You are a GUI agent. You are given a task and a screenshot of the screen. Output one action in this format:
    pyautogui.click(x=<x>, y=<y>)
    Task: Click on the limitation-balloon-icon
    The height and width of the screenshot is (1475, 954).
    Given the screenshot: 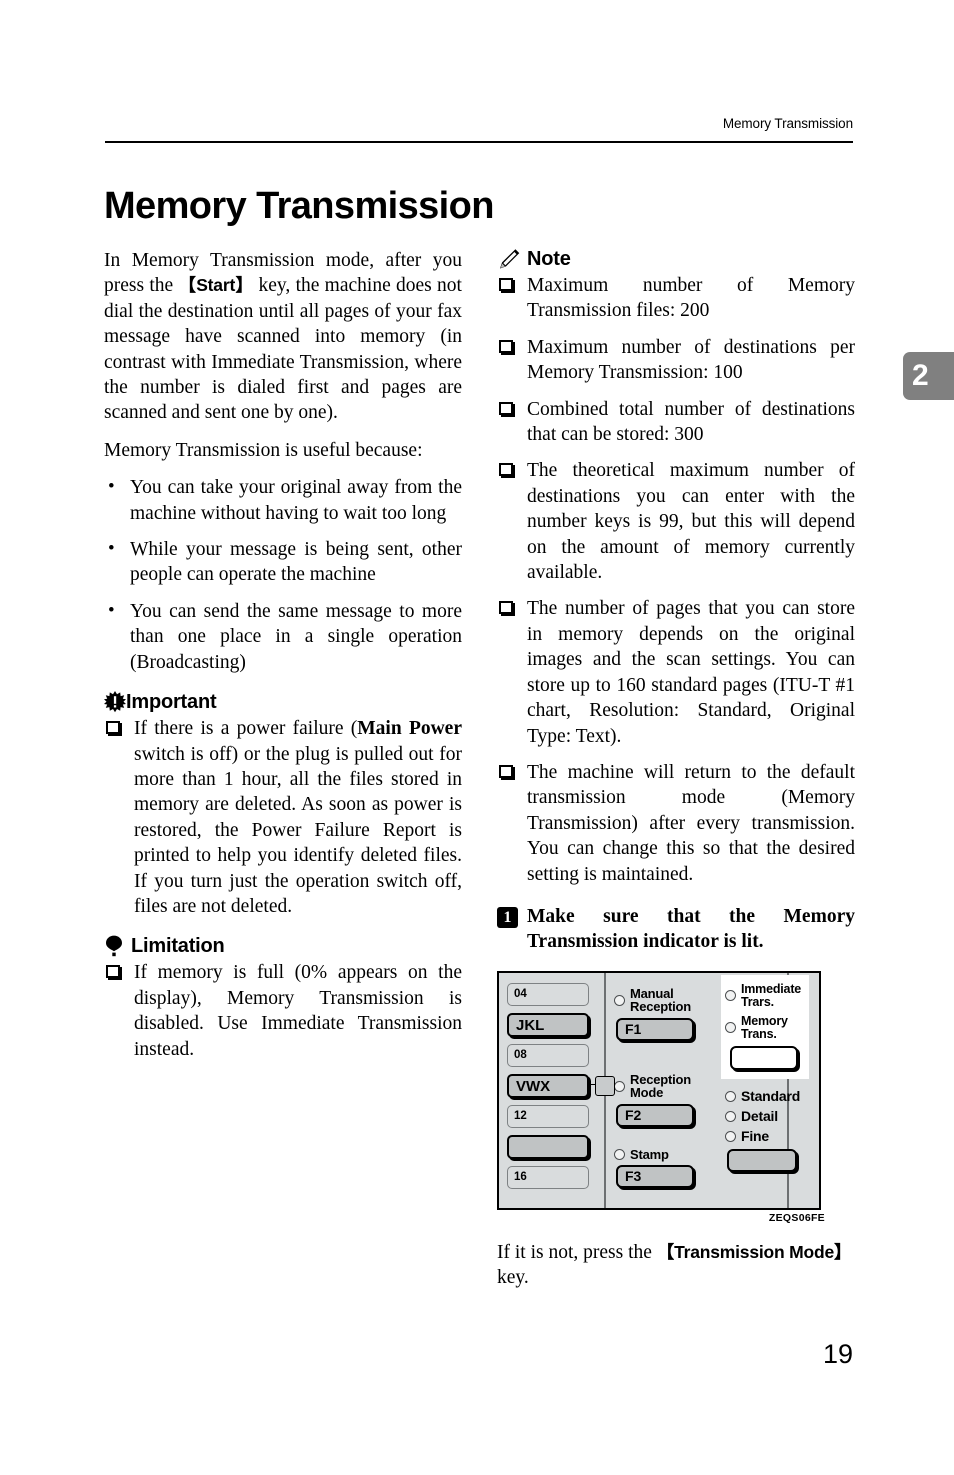 What is the action you would take?
    pyautogui.click(x=114, y=946)
    